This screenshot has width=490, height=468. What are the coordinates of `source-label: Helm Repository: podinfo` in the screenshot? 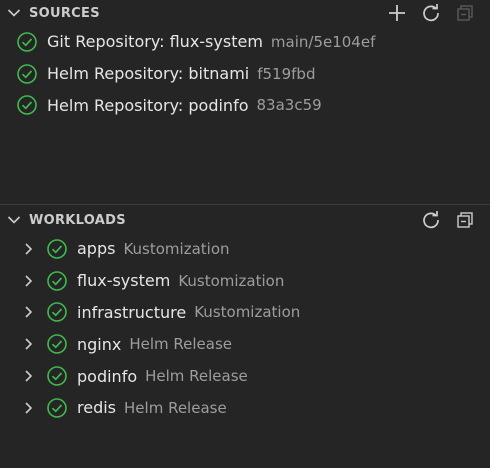 It's located at (148, 105).